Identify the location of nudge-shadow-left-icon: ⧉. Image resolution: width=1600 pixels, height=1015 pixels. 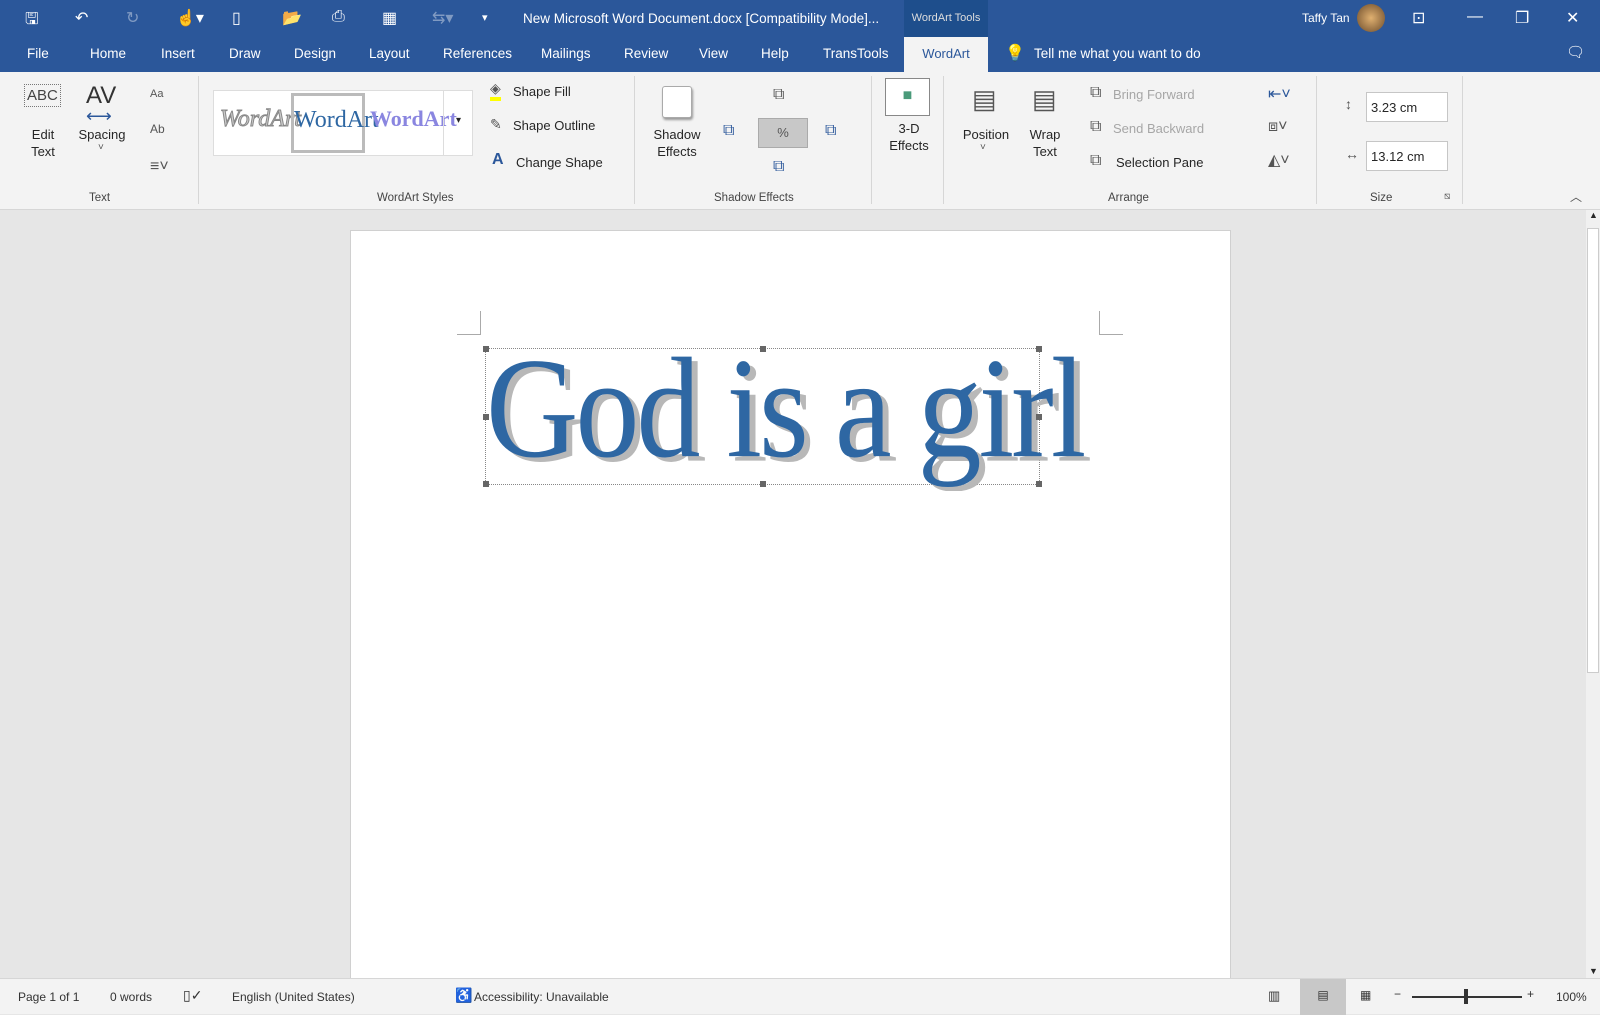
(728, 131).